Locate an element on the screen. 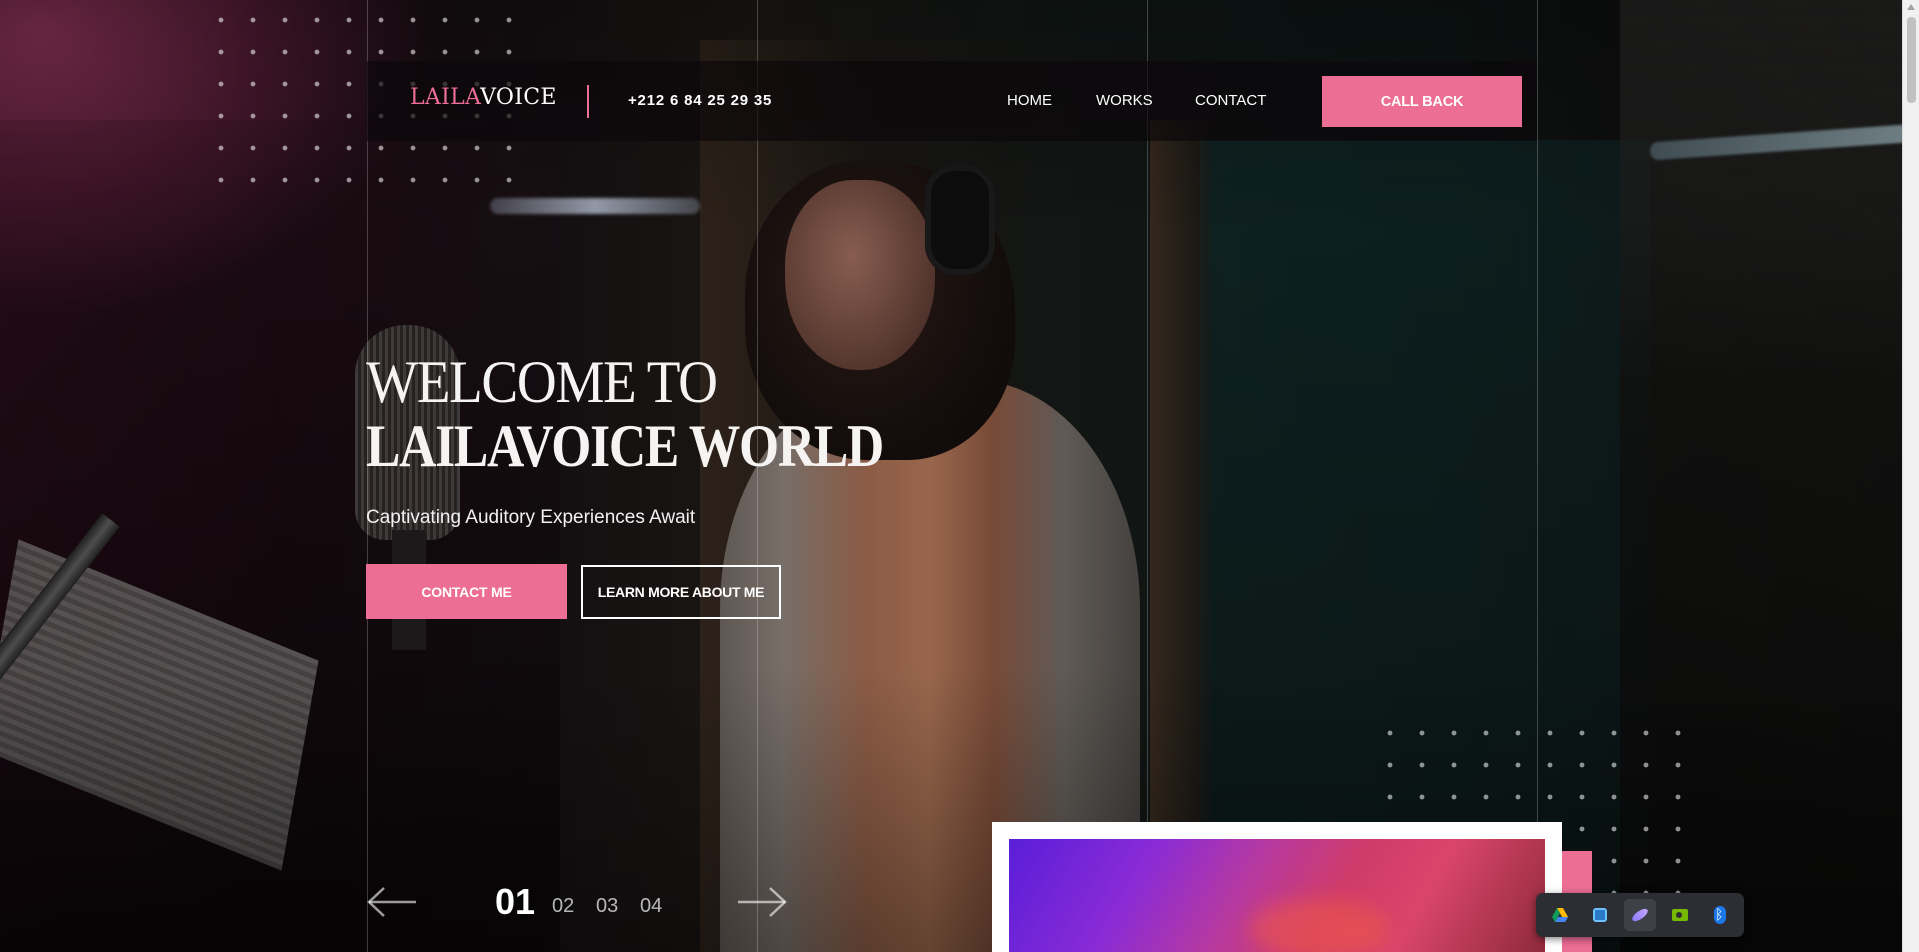 The width and height of the screenshot is (1919, 952). scroll-up-arrow-icon is located at coordinates (1911, 7).